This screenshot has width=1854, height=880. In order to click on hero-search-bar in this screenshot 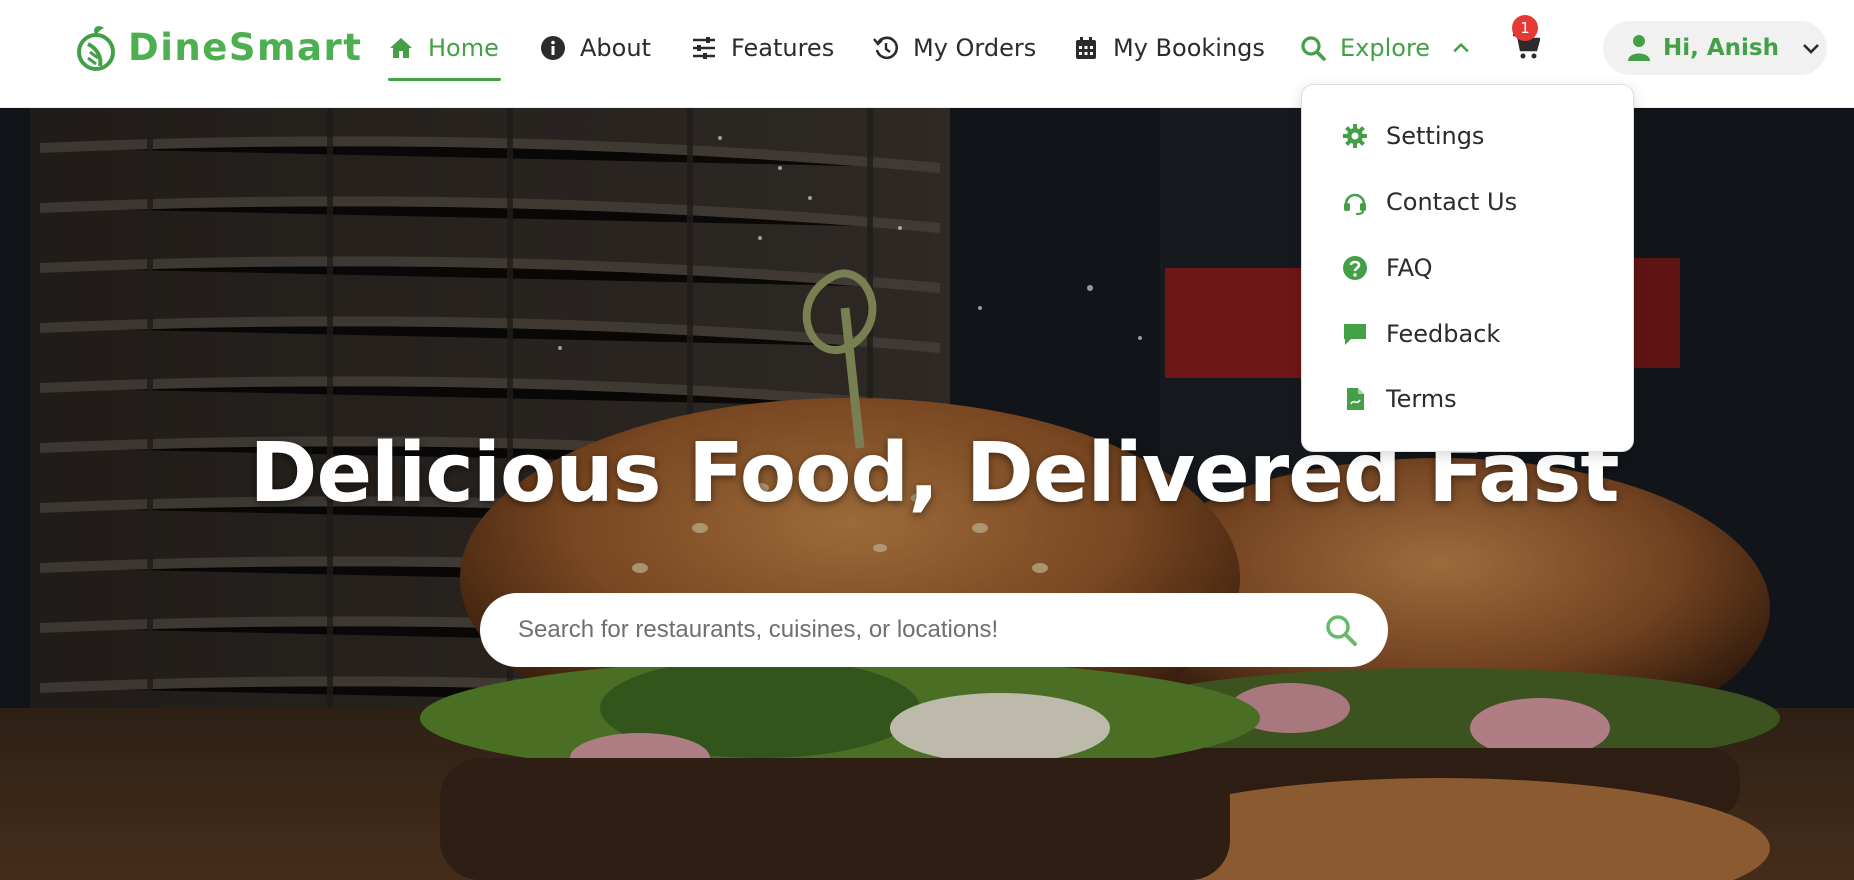, I will do `click(934, 630)`.